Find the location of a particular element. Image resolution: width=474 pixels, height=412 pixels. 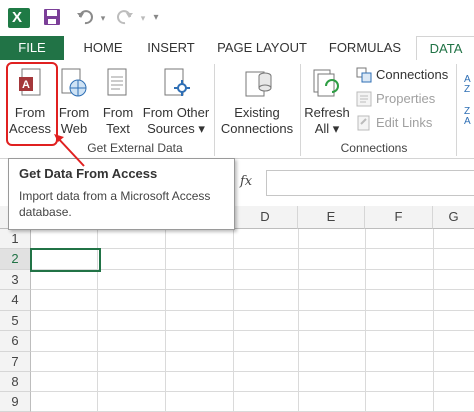

fx-button: fx is located at coordinates (248, 183).